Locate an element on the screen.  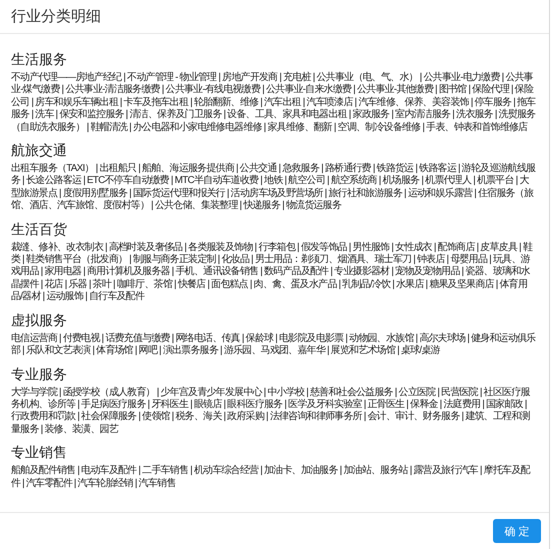
section-title: 航旅交通 is located at coordinates (39, 150).